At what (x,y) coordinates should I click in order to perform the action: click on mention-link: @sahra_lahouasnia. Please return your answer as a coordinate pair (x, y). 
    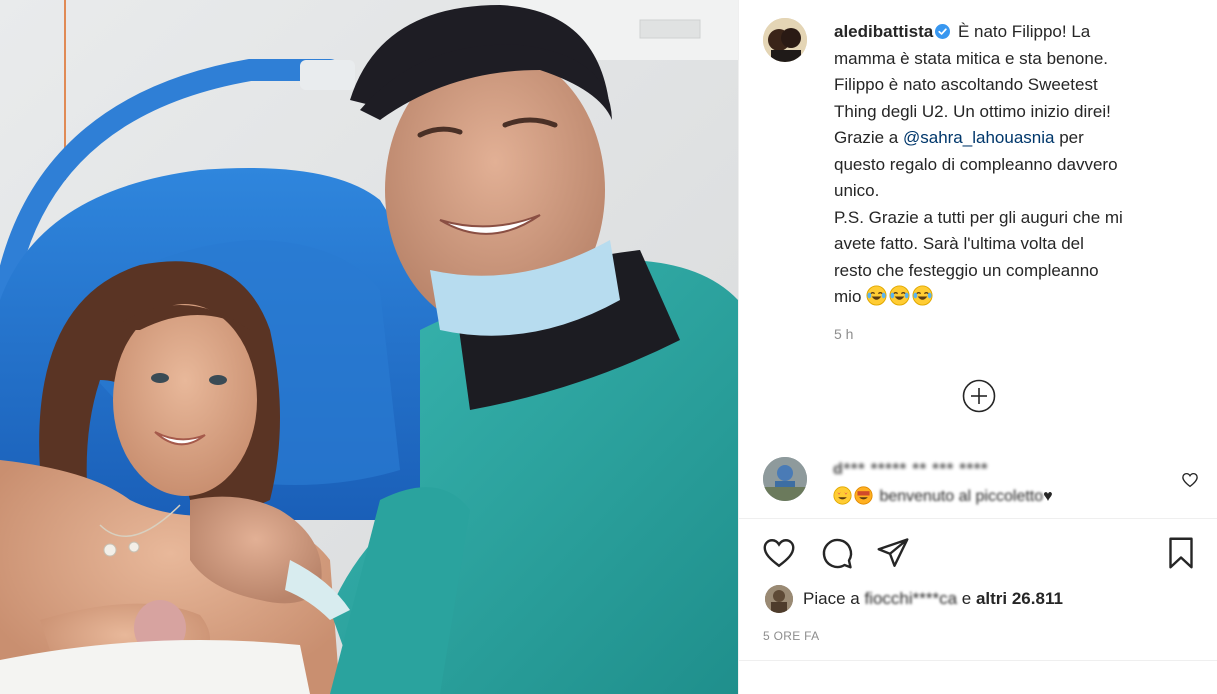
    Looking at the image, I should click on (978, 137).